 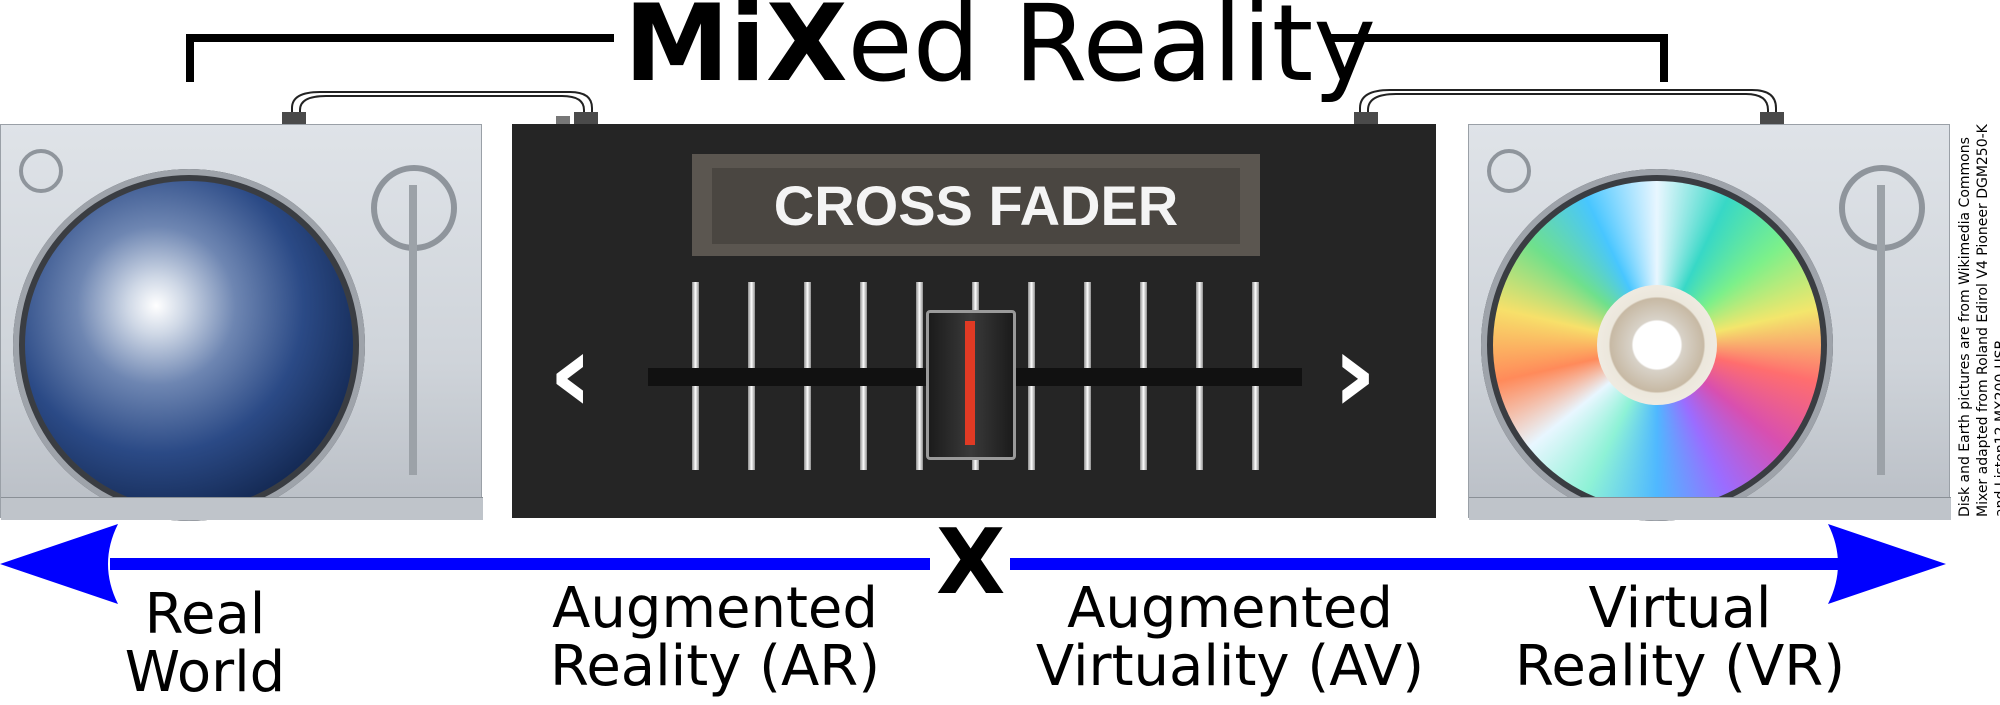 I want to click on fader-knob-stripe, so click(x=970, y=383).